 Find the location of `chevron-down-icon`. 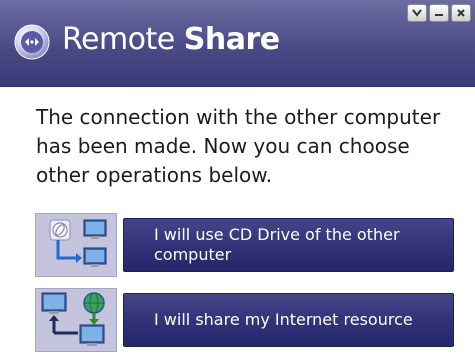

chevron-down-icon is located at coordinates (417, 13).